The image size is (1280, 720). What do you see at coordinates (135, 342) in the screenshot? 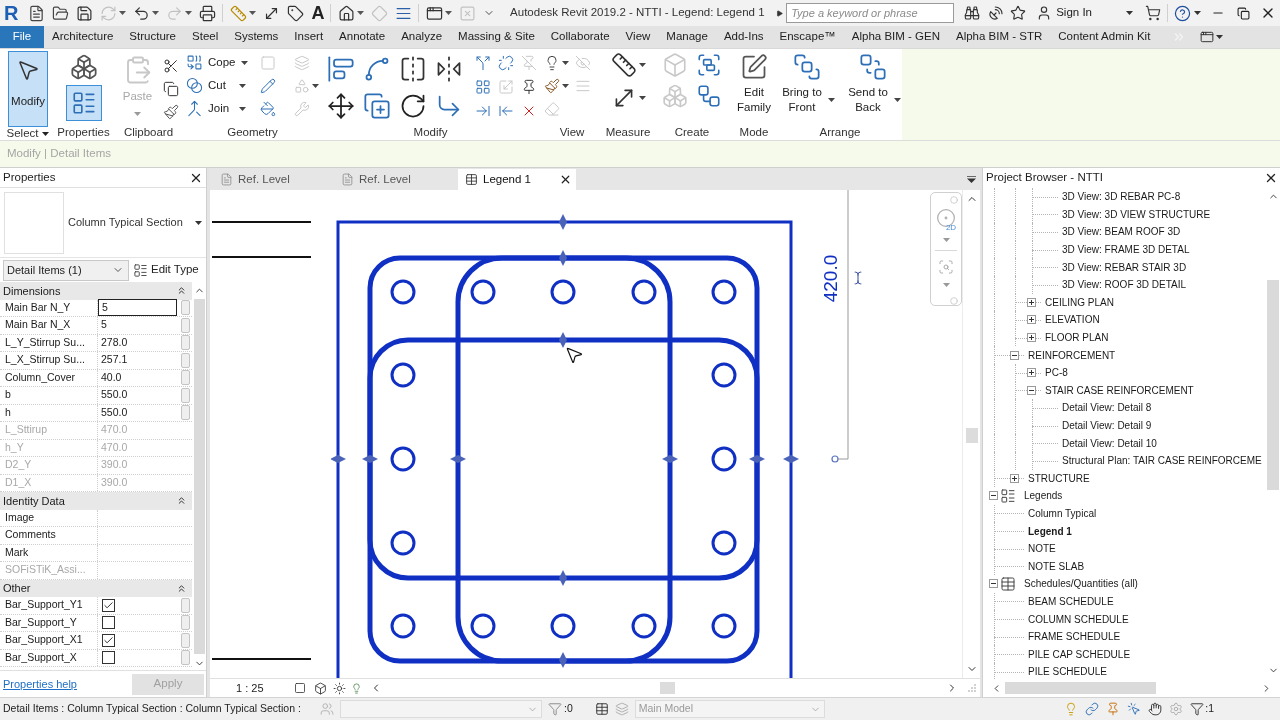
I see `value-field: 278.0` at bounding box center [135, 342].